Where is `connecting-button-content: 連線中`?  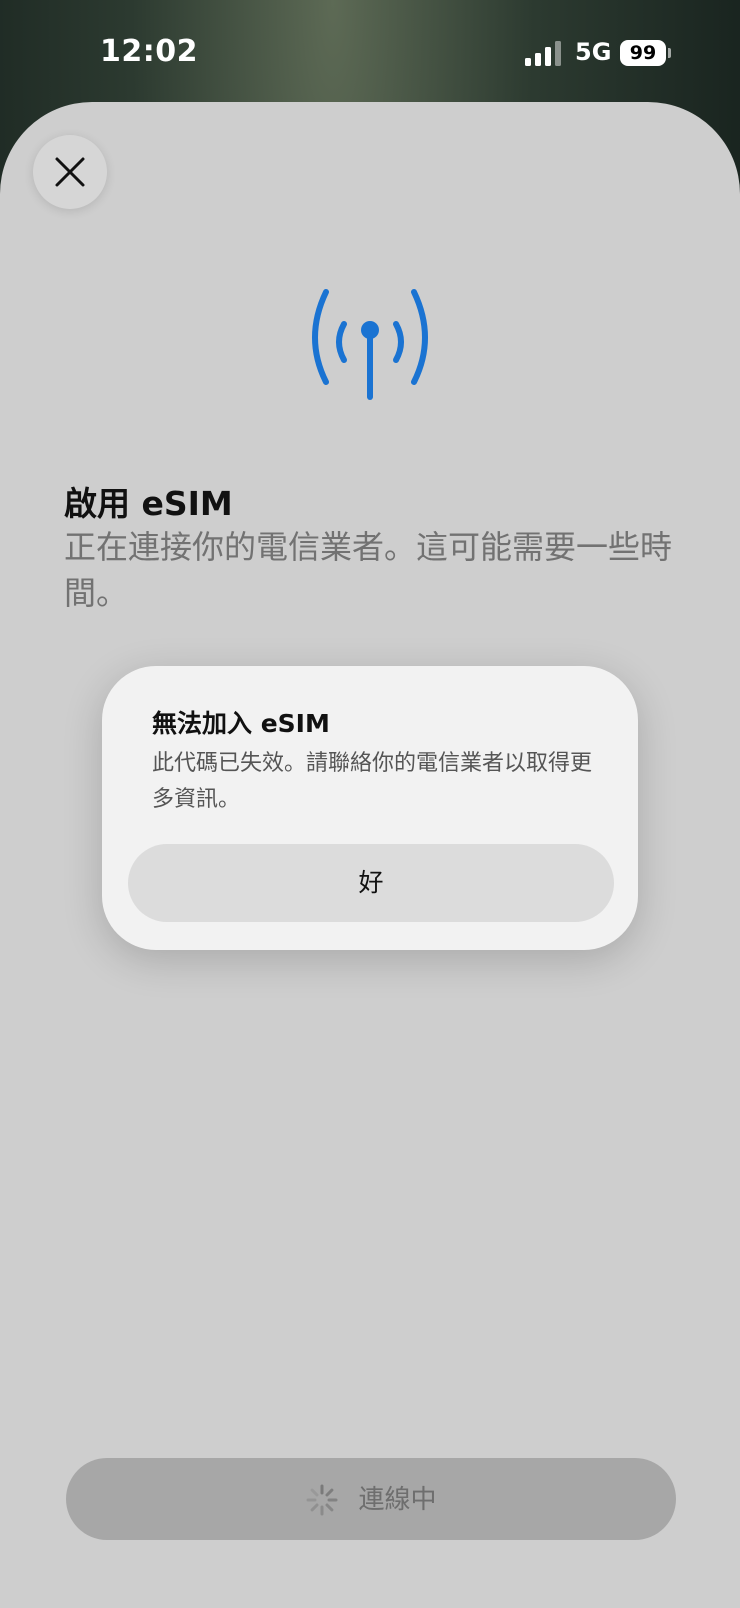
connecting-button-content: 連線中 is located at coordinates (371, 1499).